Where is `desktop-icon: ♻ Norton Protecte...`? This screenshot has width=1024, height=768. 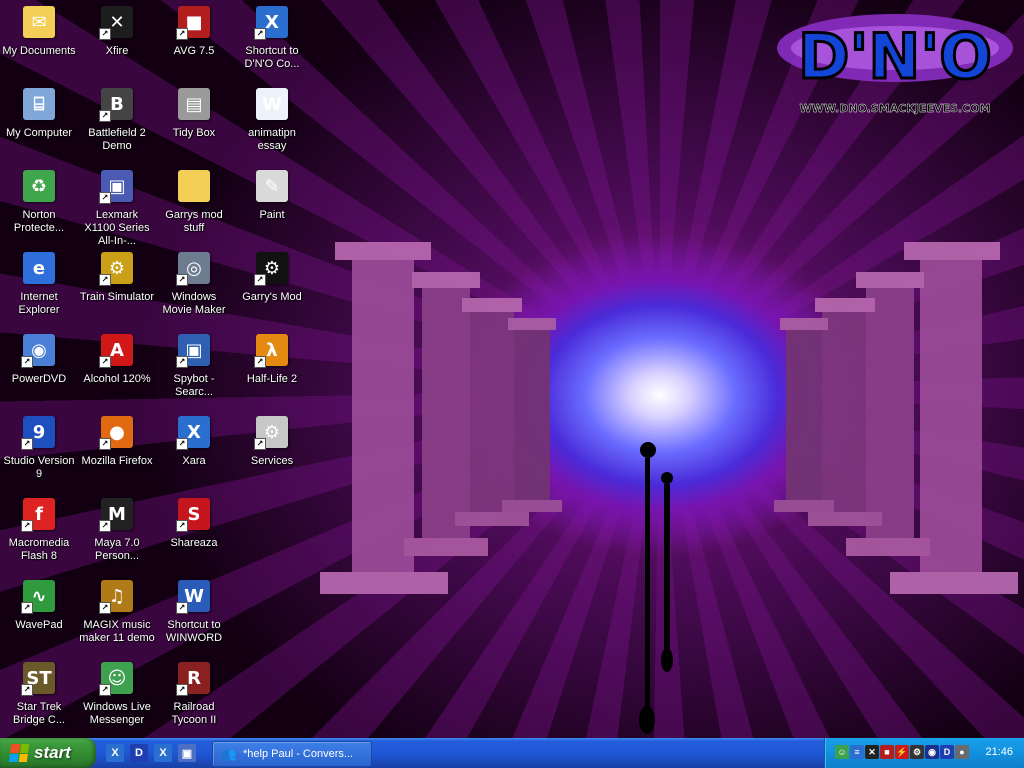 desktop-icon: ♻ Norton Protecte... is located at coordinates (39, 208).